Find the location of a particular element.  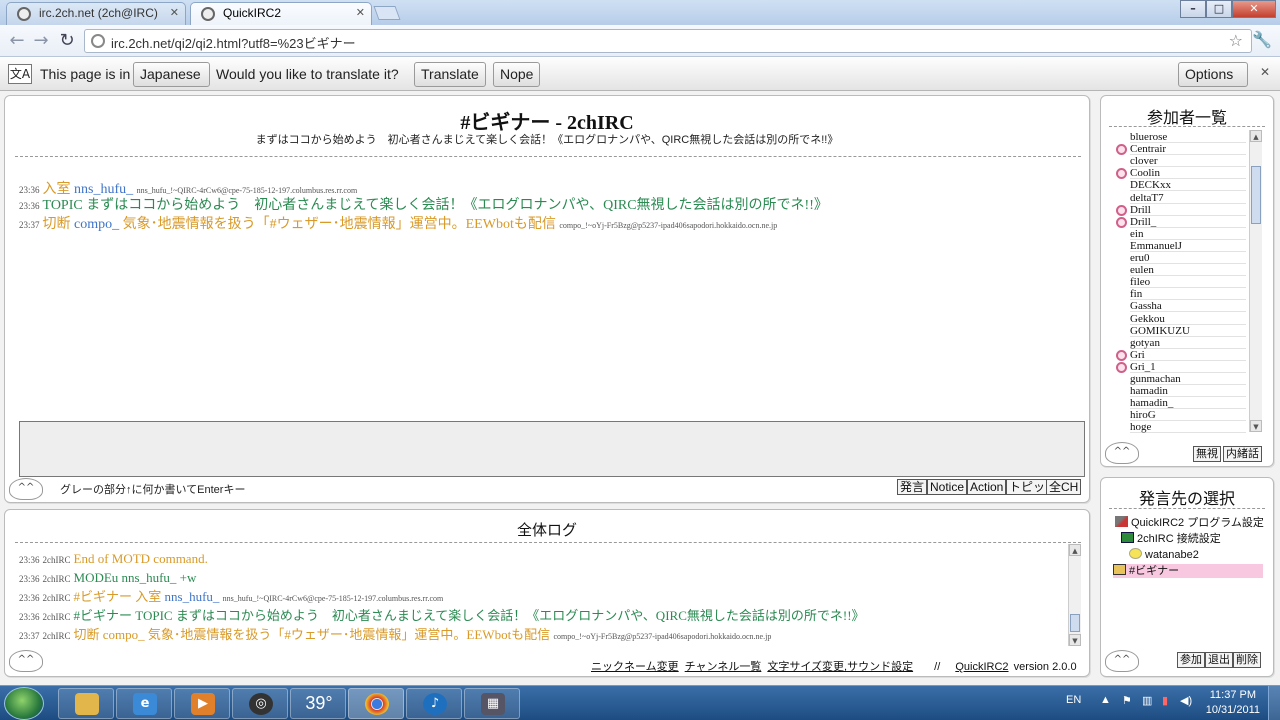

member-item: gotyan is located at coordinates (1188, 343).